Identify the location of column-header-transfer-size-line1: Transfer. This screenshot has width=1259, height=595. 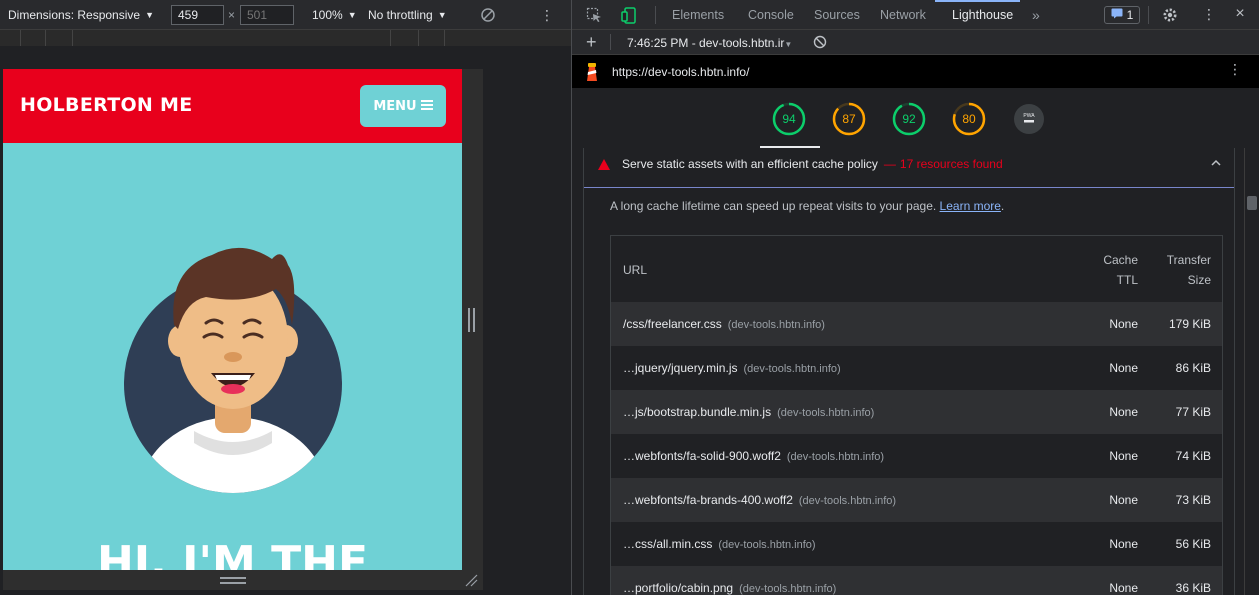
(1188, 260).